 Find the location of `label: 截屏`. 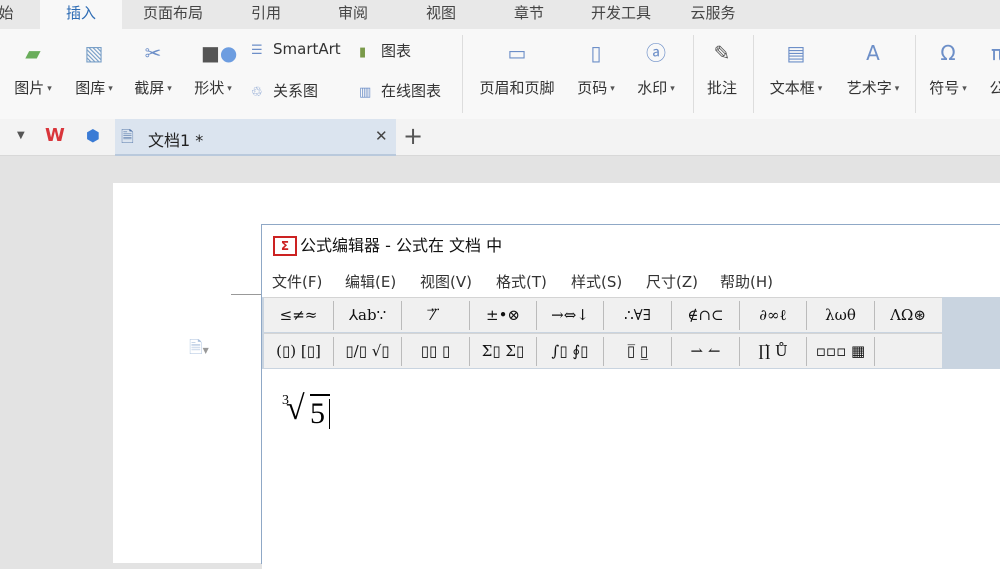

label: 截屏 is located at coordinates (149, 88).